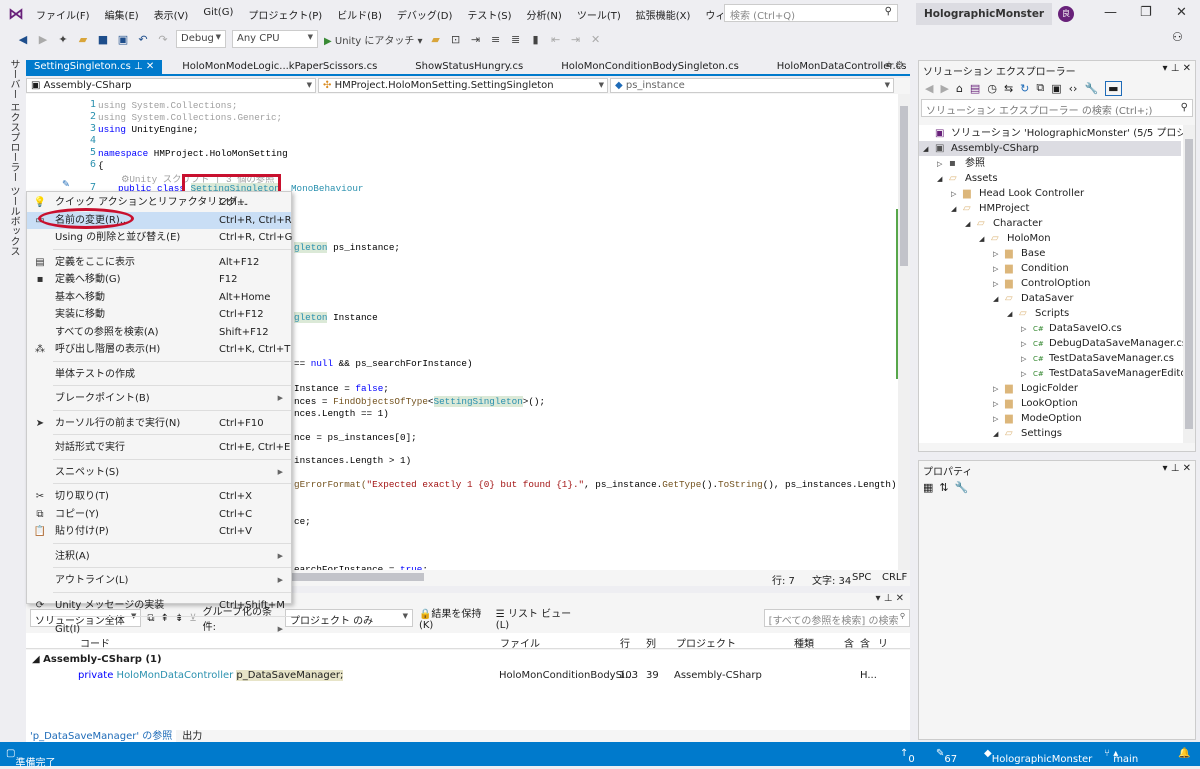 This screenshot has height=769, width=1200. I want to click on tree-item: ▷ ▆ LogicFolder, so click(1050, 388).